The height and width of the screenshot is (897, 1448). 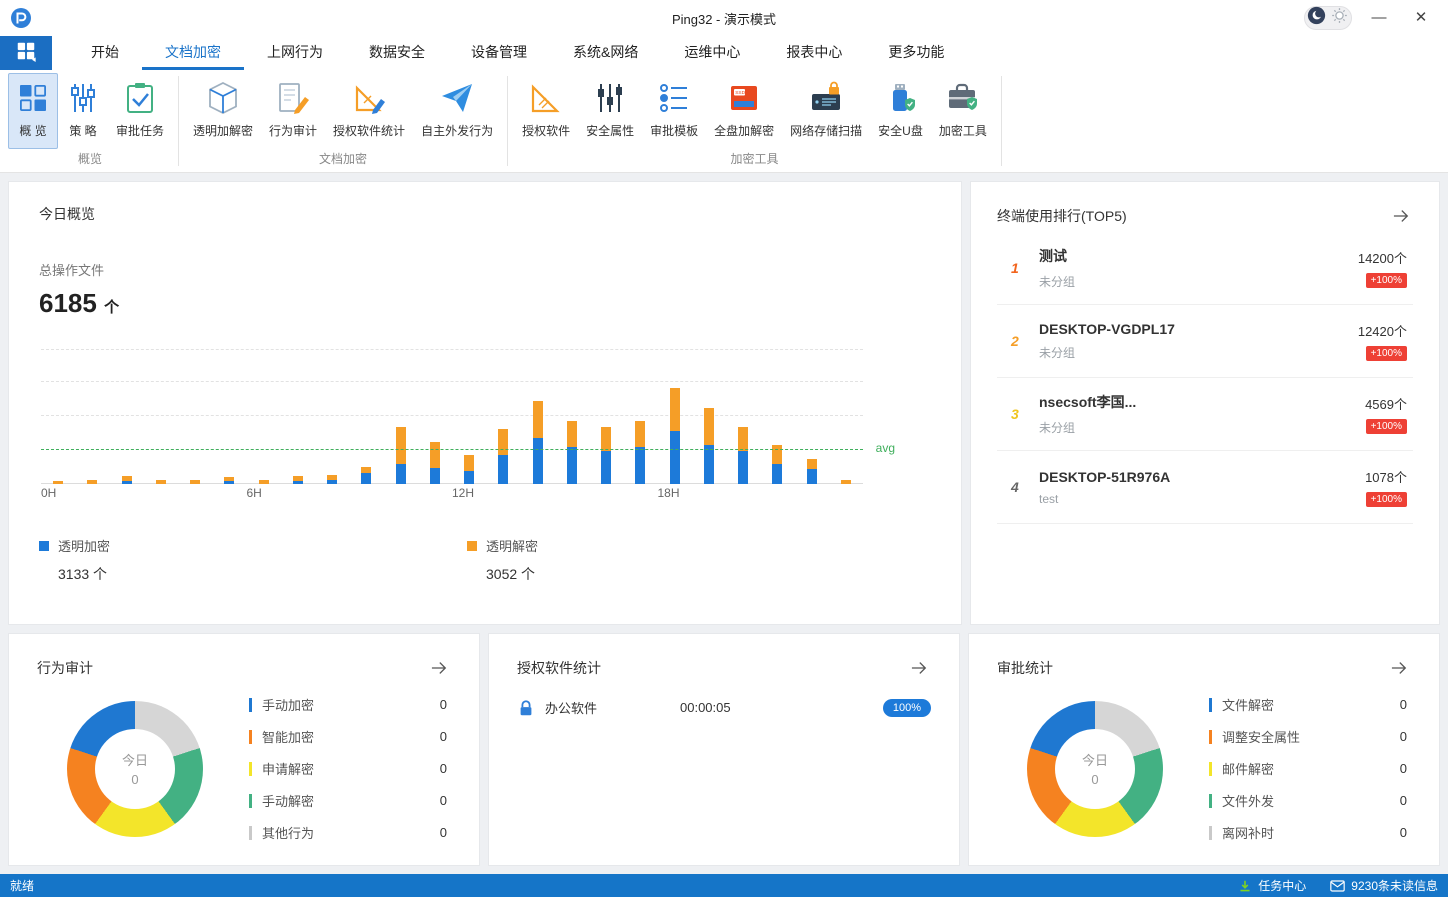 What do you see at coordinates (546, 131) in the screenshot?
I see `ribbon-item-label: 授权软件` at bounding box center [546, 131].